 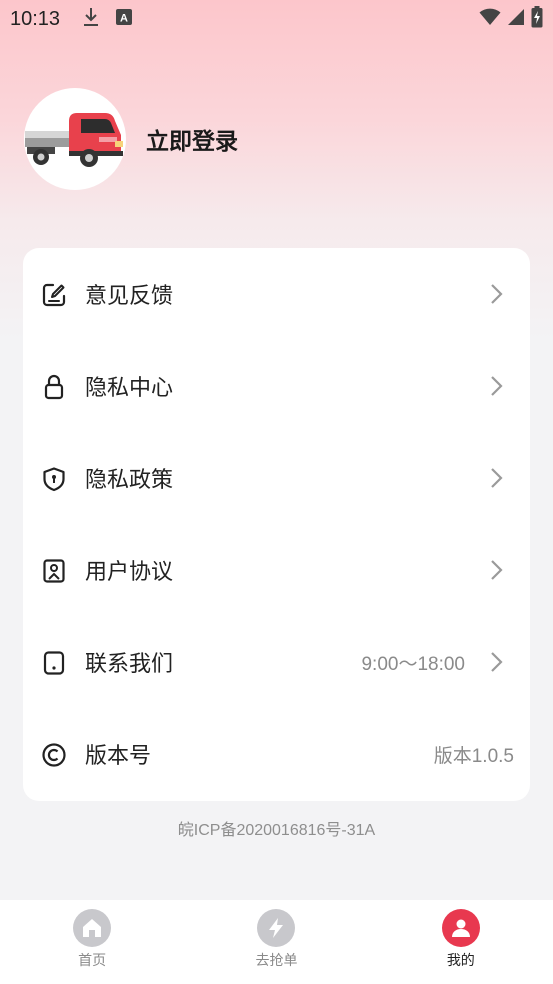 I want to click on tab-mine: 我的, so click(x=461, y=942).